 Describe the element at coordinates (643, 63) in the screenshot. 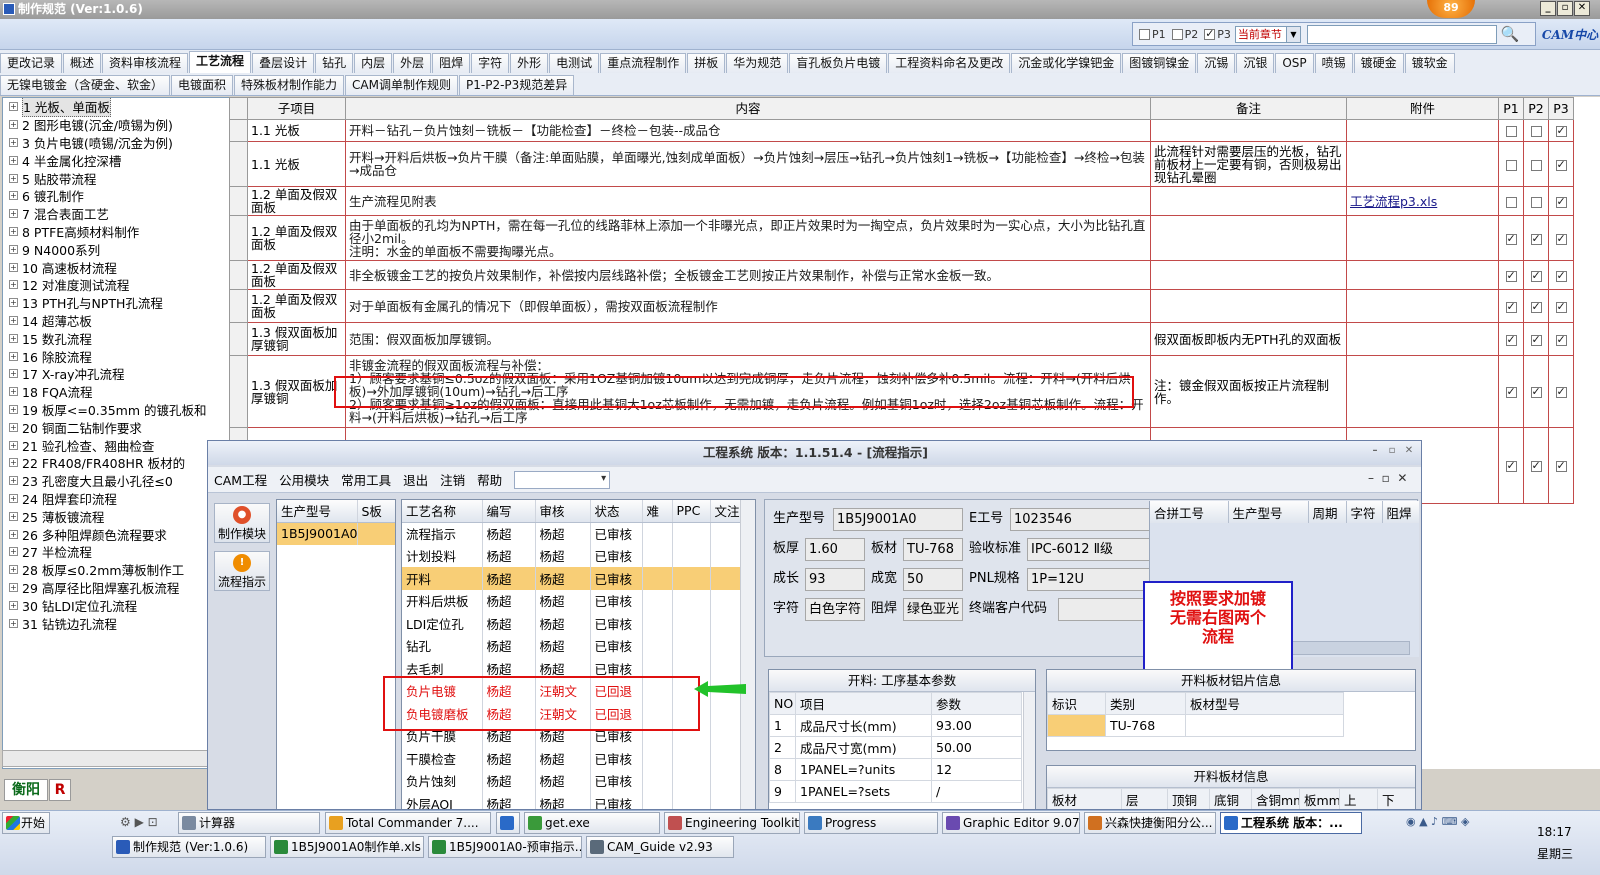

I see `tab-row1-12: 重点流程制作` at that location.